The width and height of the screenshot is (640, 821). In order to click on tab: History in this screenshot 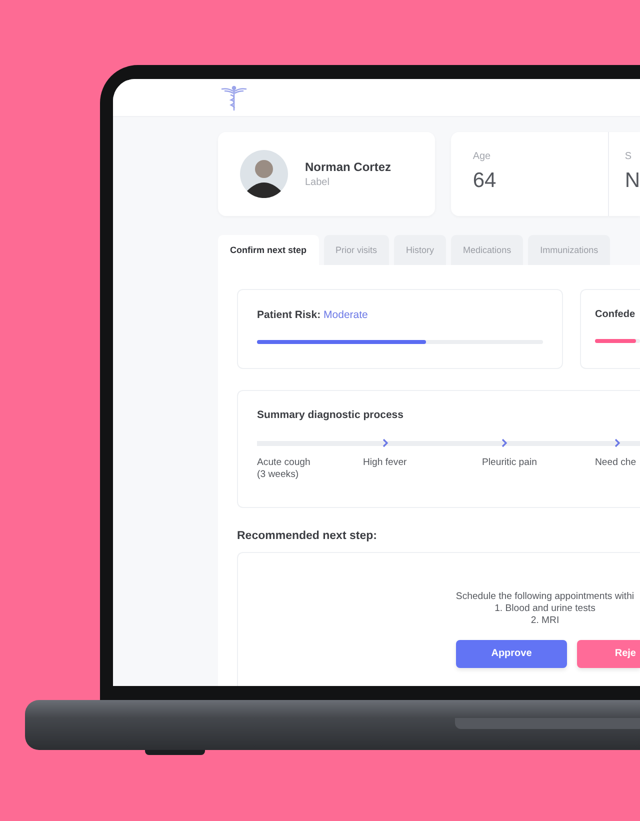, I will do `click(420, 250)`.